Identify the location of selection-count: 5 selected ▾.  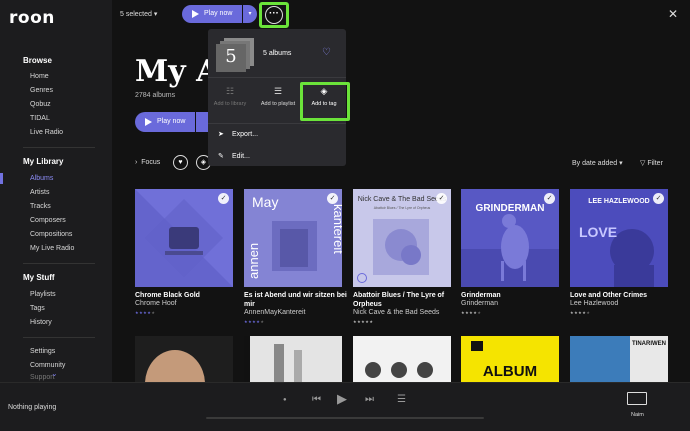
(138, 14).